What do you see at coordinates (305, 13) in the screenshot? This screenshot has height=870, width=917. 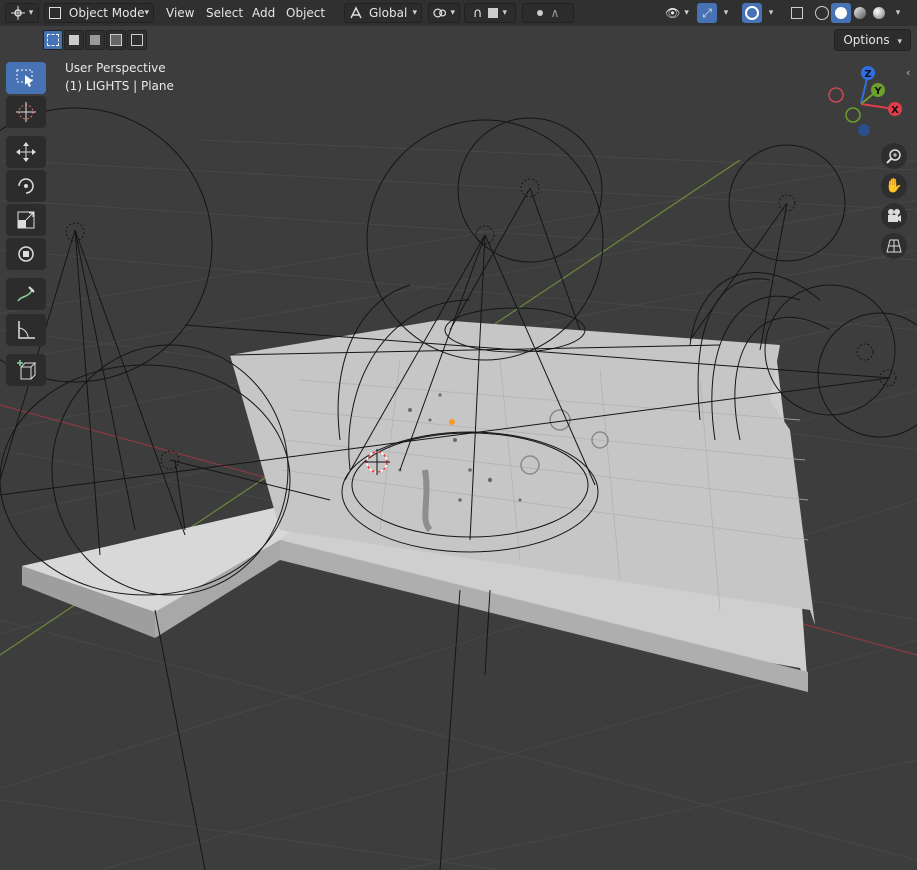 I see `menu-object: Object` at bounding box center [305, 13].